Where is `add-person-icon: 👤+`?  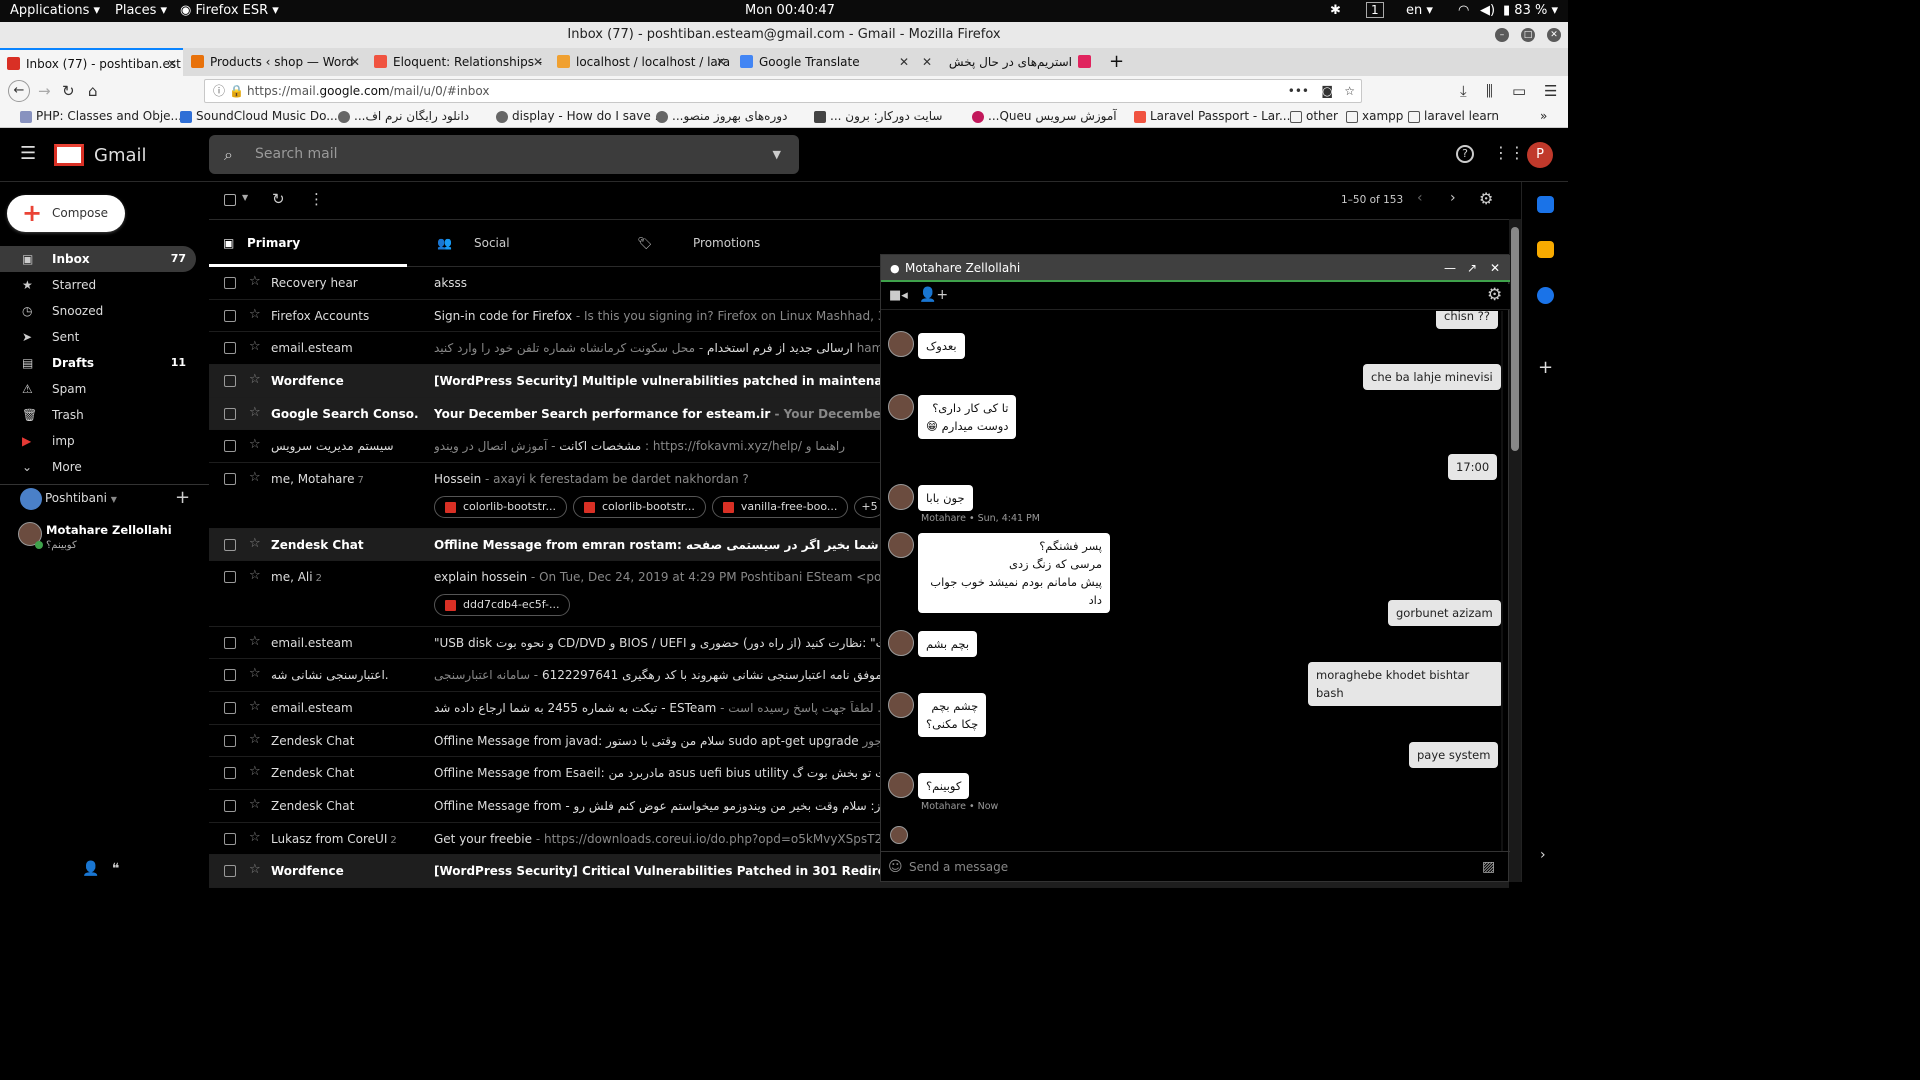
add-person-icon: 👤+ is located at coordinates (933, 295).